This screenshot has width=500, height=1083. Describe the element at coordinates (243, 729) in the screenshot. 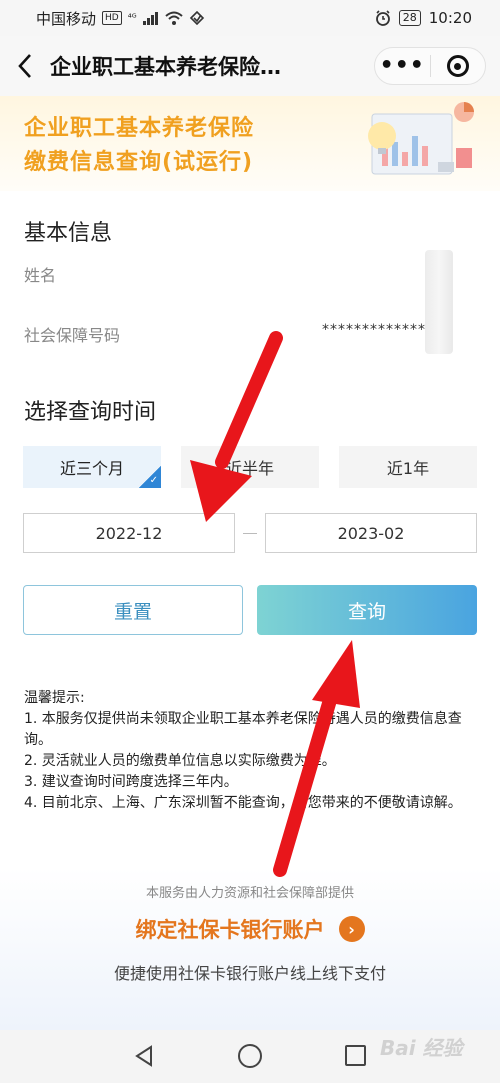

I see `tip-item: 1. 本服务仅提供尚未领取企业职工基本养老保险待遇人员的缴费信息查询。` at that location.